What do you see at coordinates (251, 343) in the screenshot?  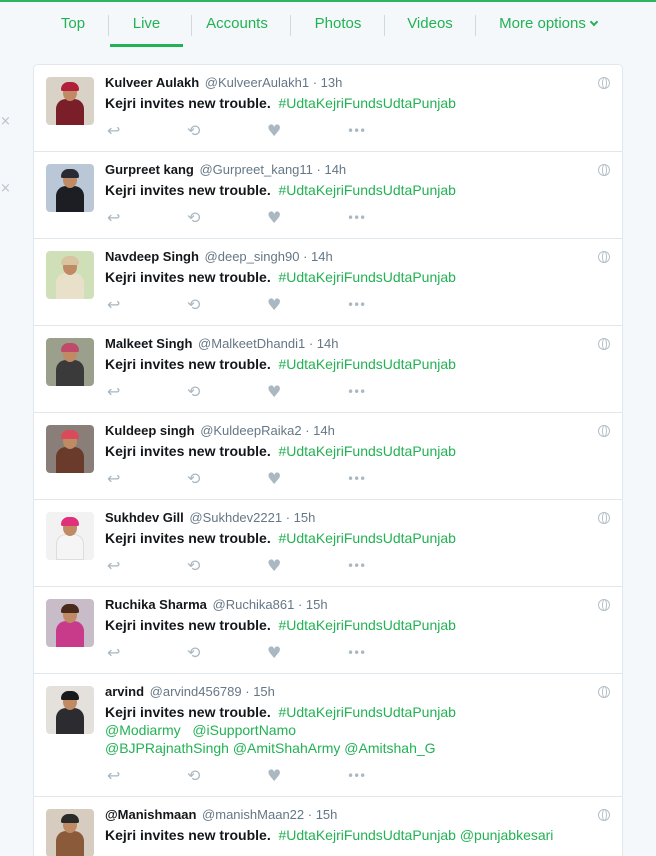 I see `tweet-author-handle: @MalkeetDhandi1` at bounding box center [251, 343].